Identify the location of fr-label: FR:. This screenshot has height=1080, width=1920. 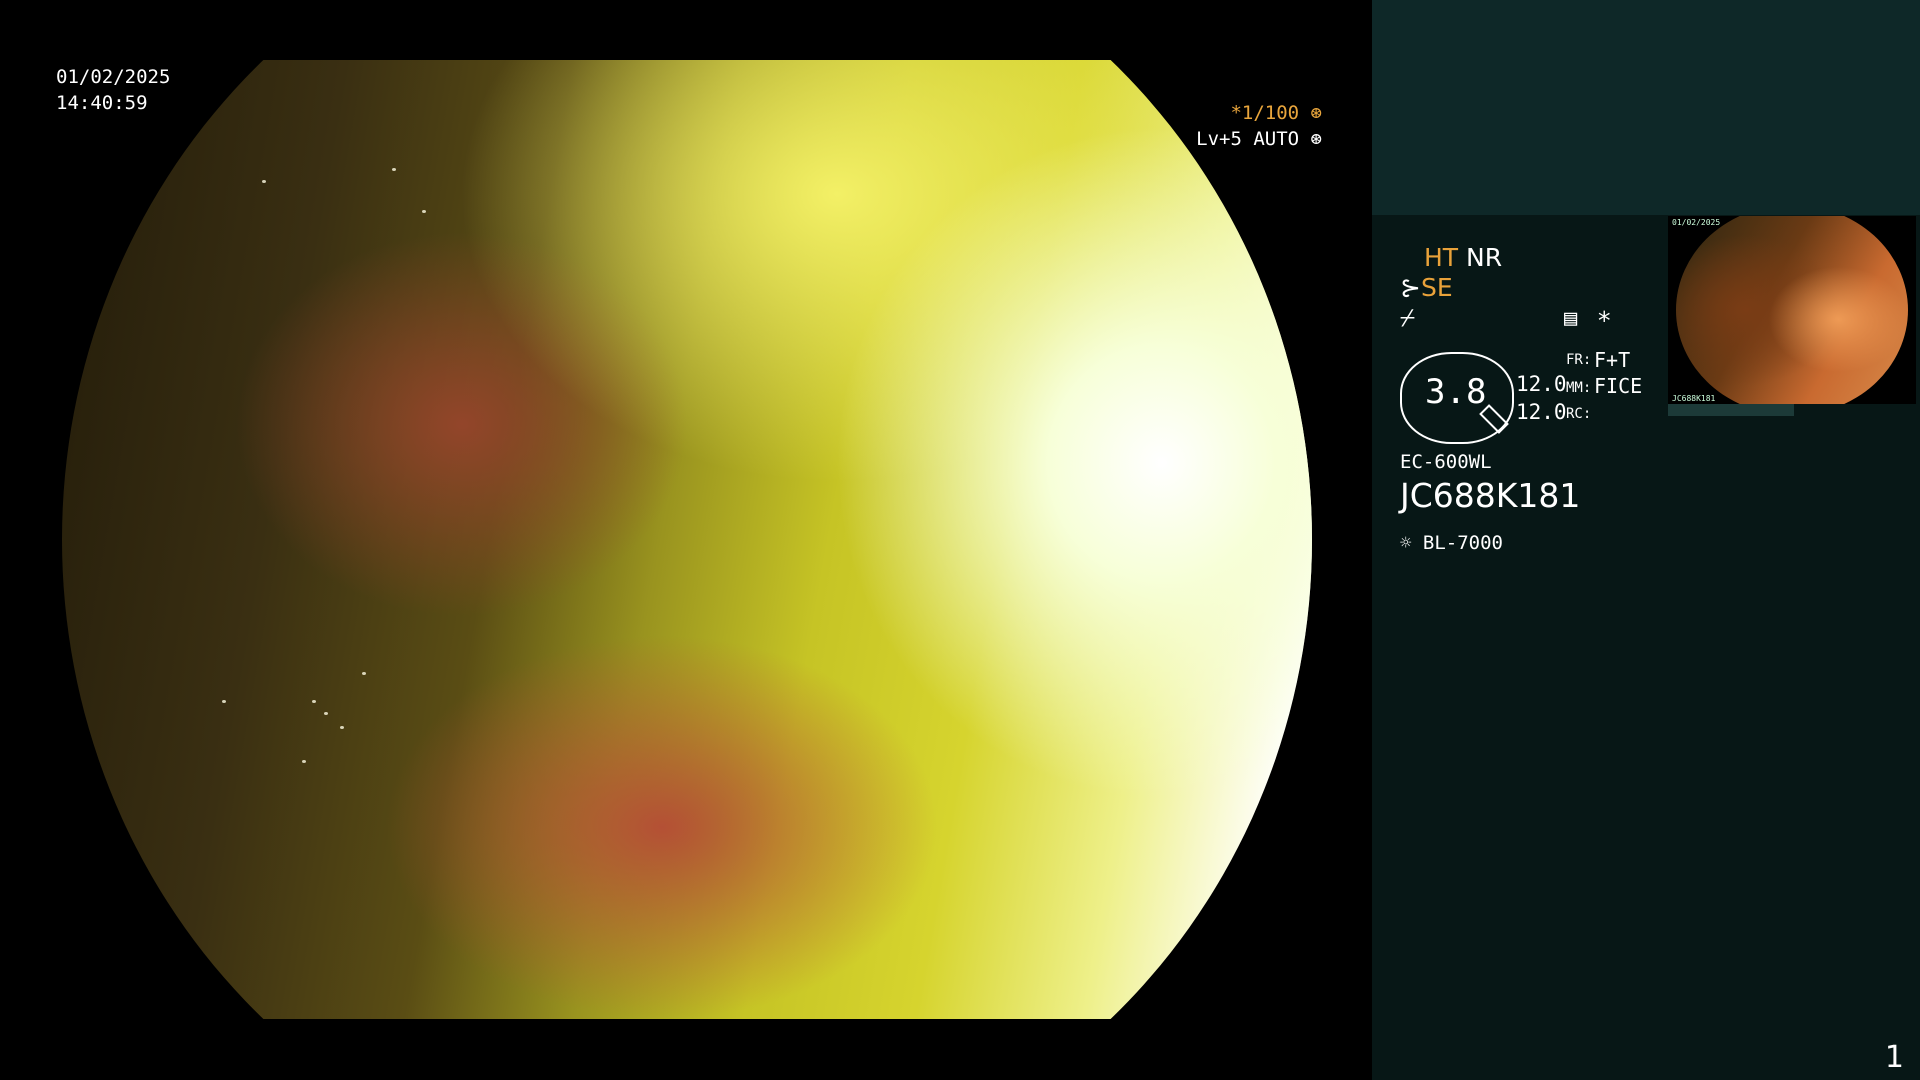
(1579, 360).